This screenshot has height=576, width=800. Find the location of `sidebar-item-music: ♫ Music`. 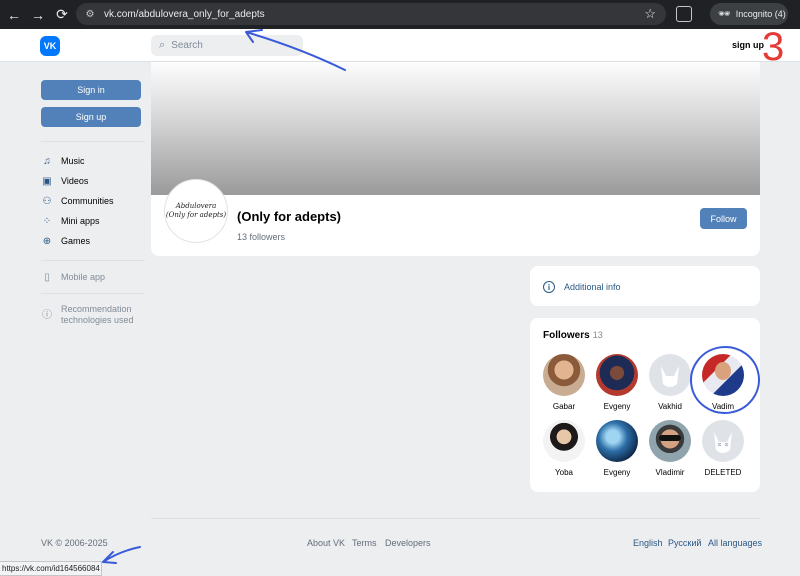

sidebar-item-music: ♫ Music is located at coordinates (63, 161).